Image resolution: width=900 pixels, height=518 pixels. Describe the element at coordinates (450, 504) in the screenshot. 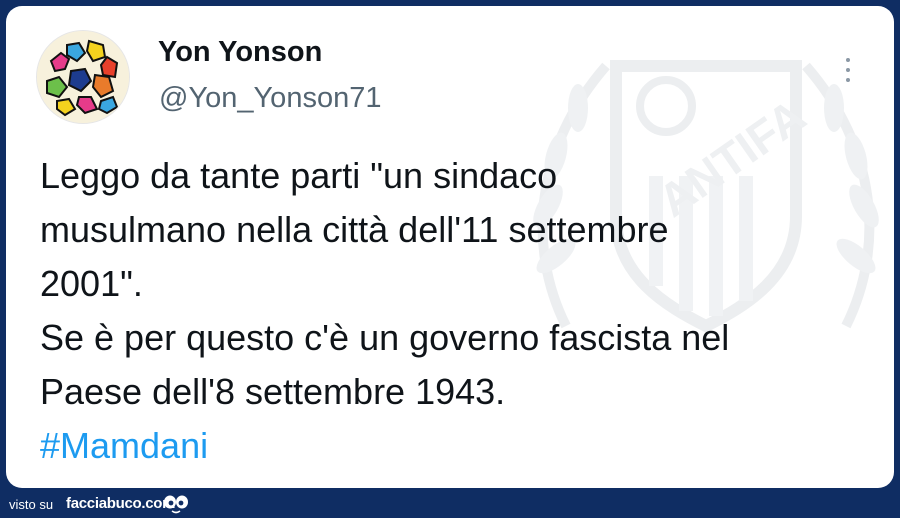

I see `footer-bar: visto su facciabuco.com` at that location.